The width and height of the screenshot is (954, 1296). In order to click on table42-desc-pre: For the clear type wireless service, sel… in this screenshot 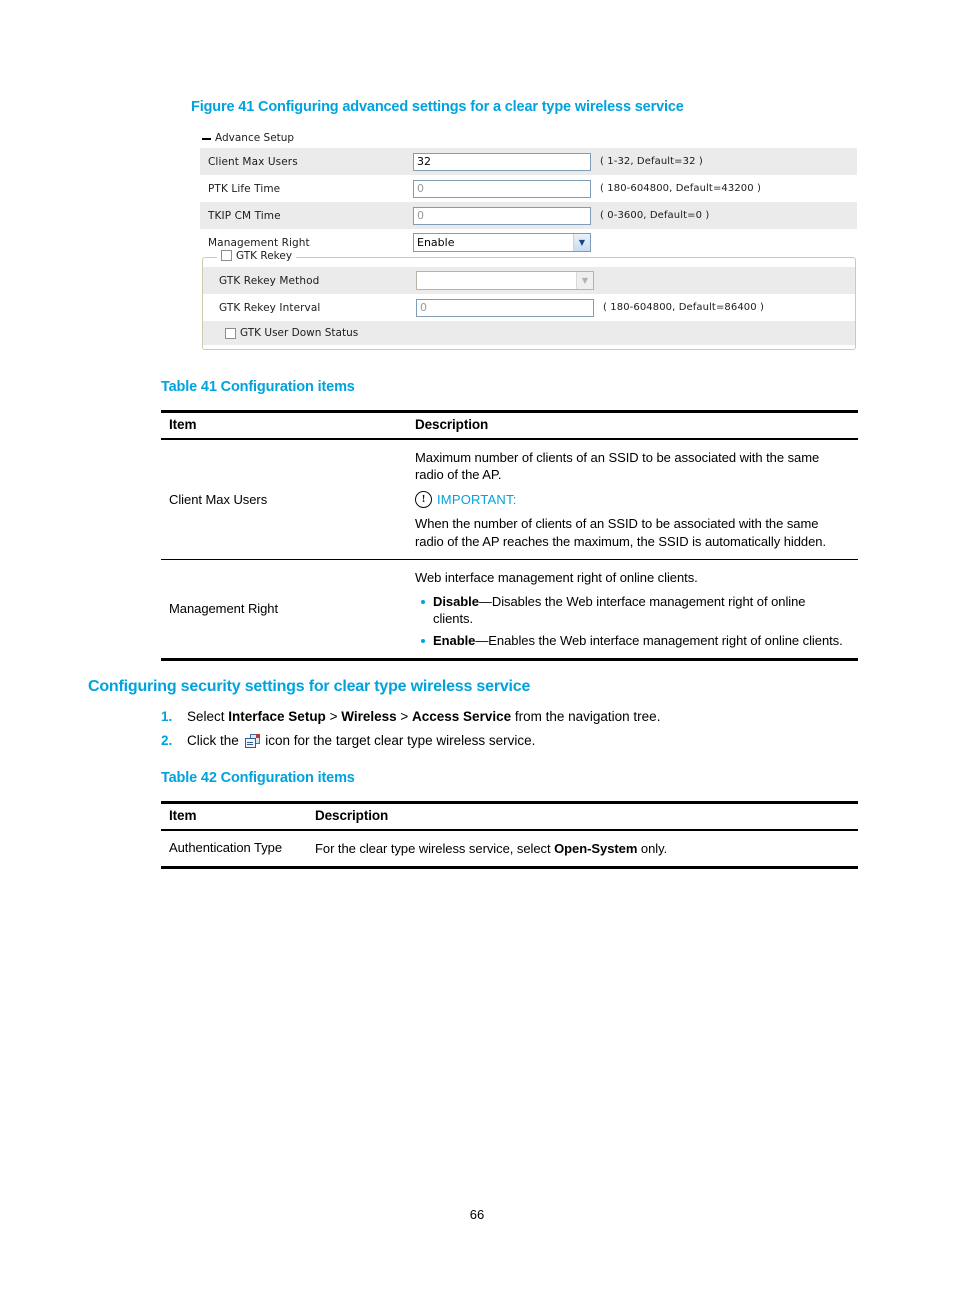, I will do `click(435, 848)`.